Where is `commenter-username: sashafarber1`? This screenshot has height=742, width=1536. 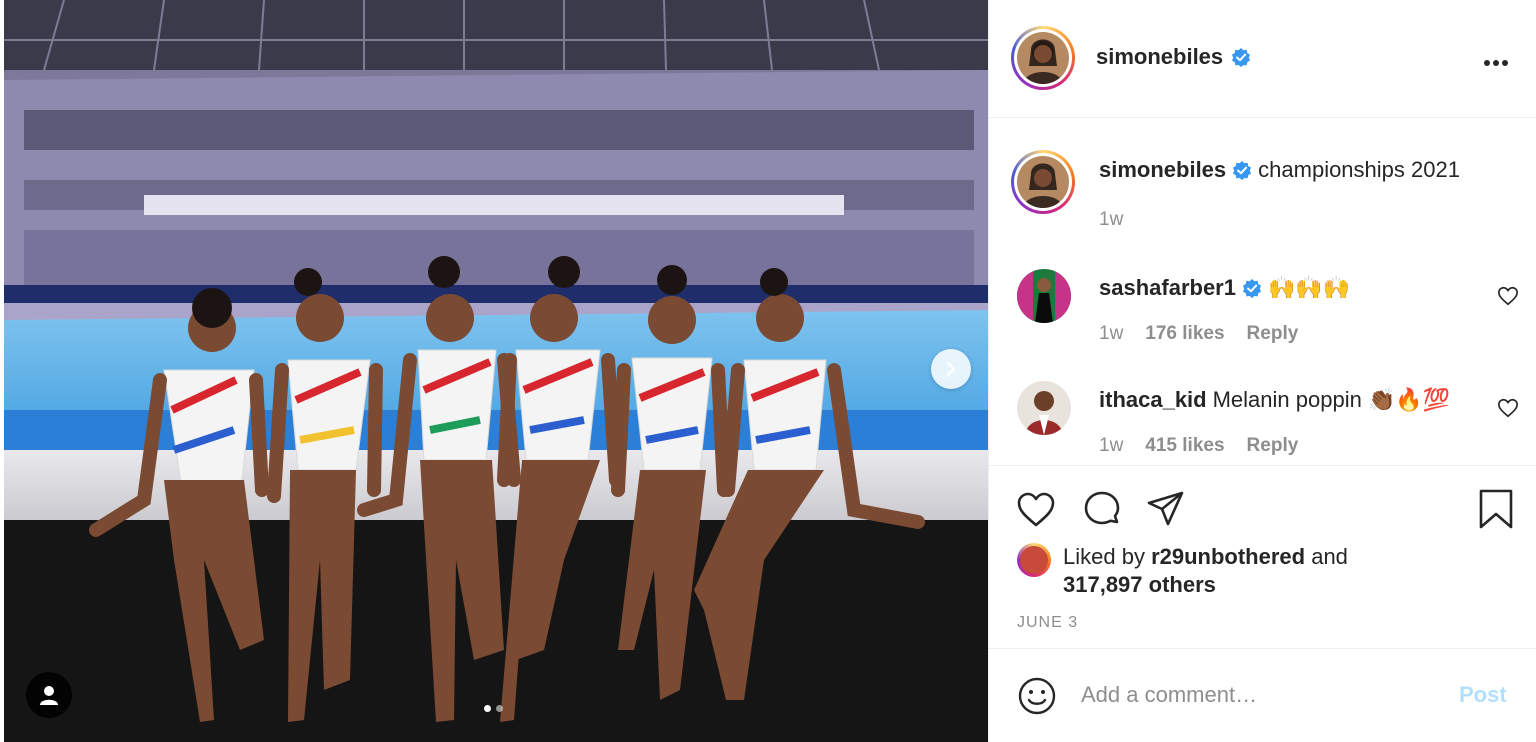
commenter-username: sashafarber1 is located at coordinates (1167, 288).